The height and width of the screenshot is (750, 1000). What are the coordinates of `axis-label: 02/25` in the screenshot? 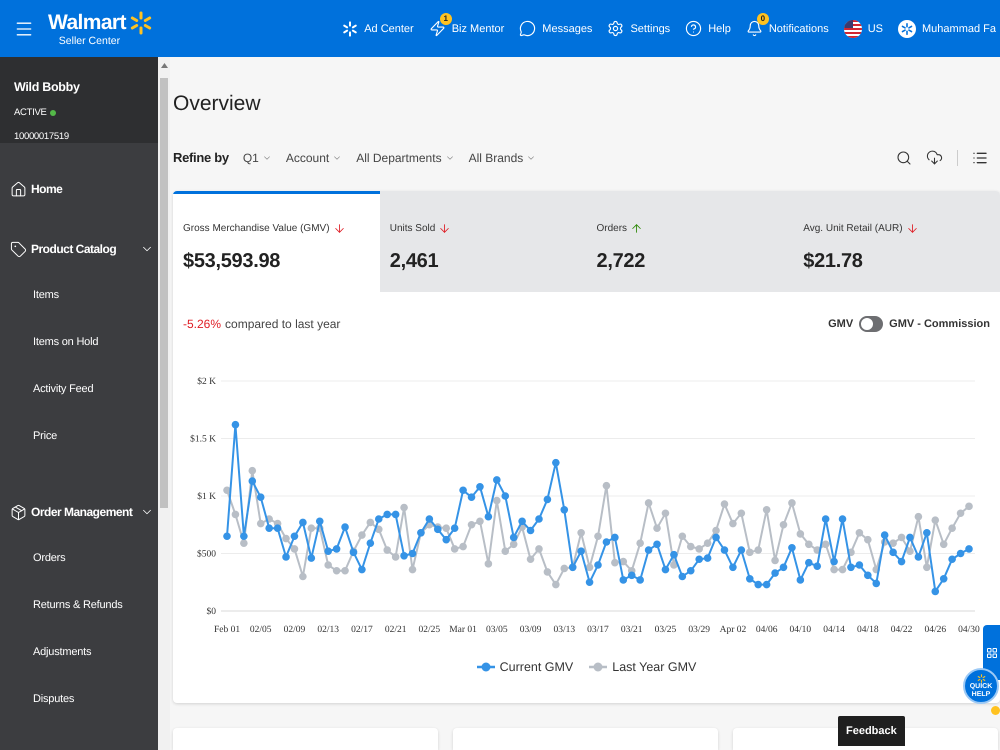 It's located at (429, 630).